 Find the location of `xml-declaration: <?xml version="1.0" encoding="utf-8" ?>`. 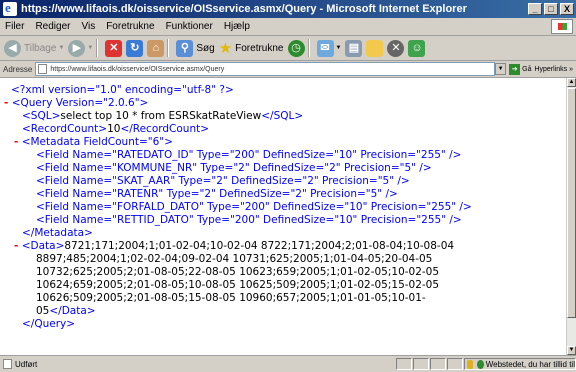

xml-declaration: <?xml version="1.0" encoding="utf-8" ?> is located at coordinates (122, 90).